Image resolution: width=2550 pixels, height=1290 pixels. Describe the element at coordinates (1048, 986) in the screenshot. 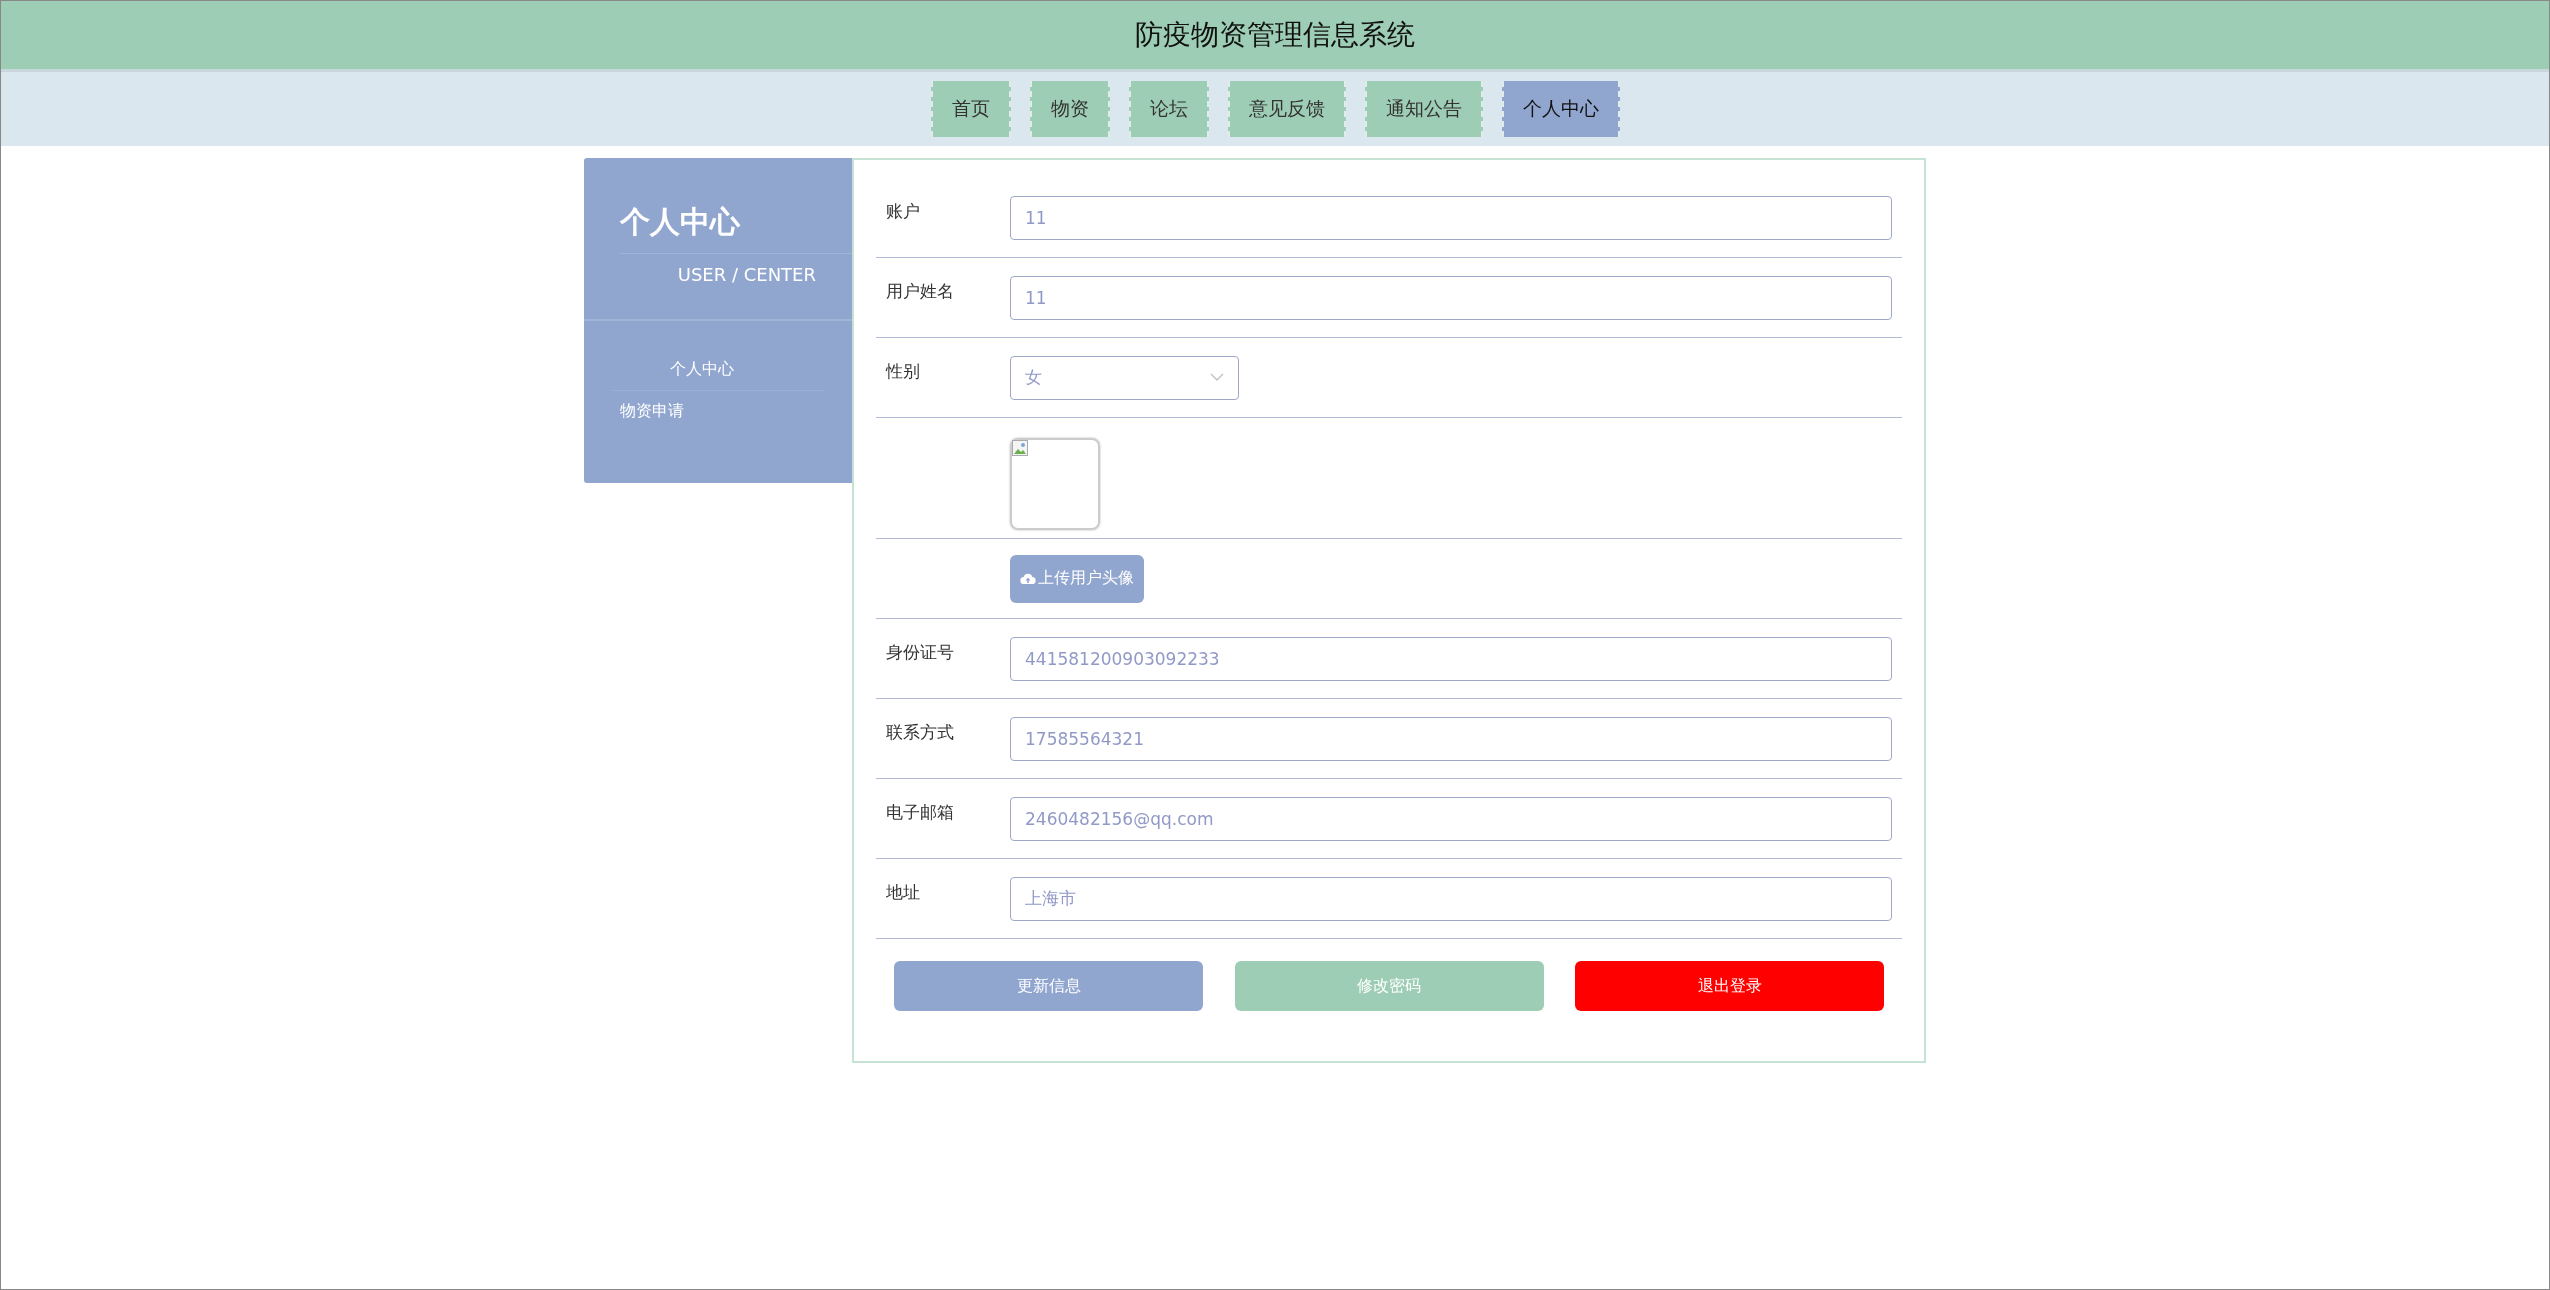

I see `action-button: 更新信息` at that location.